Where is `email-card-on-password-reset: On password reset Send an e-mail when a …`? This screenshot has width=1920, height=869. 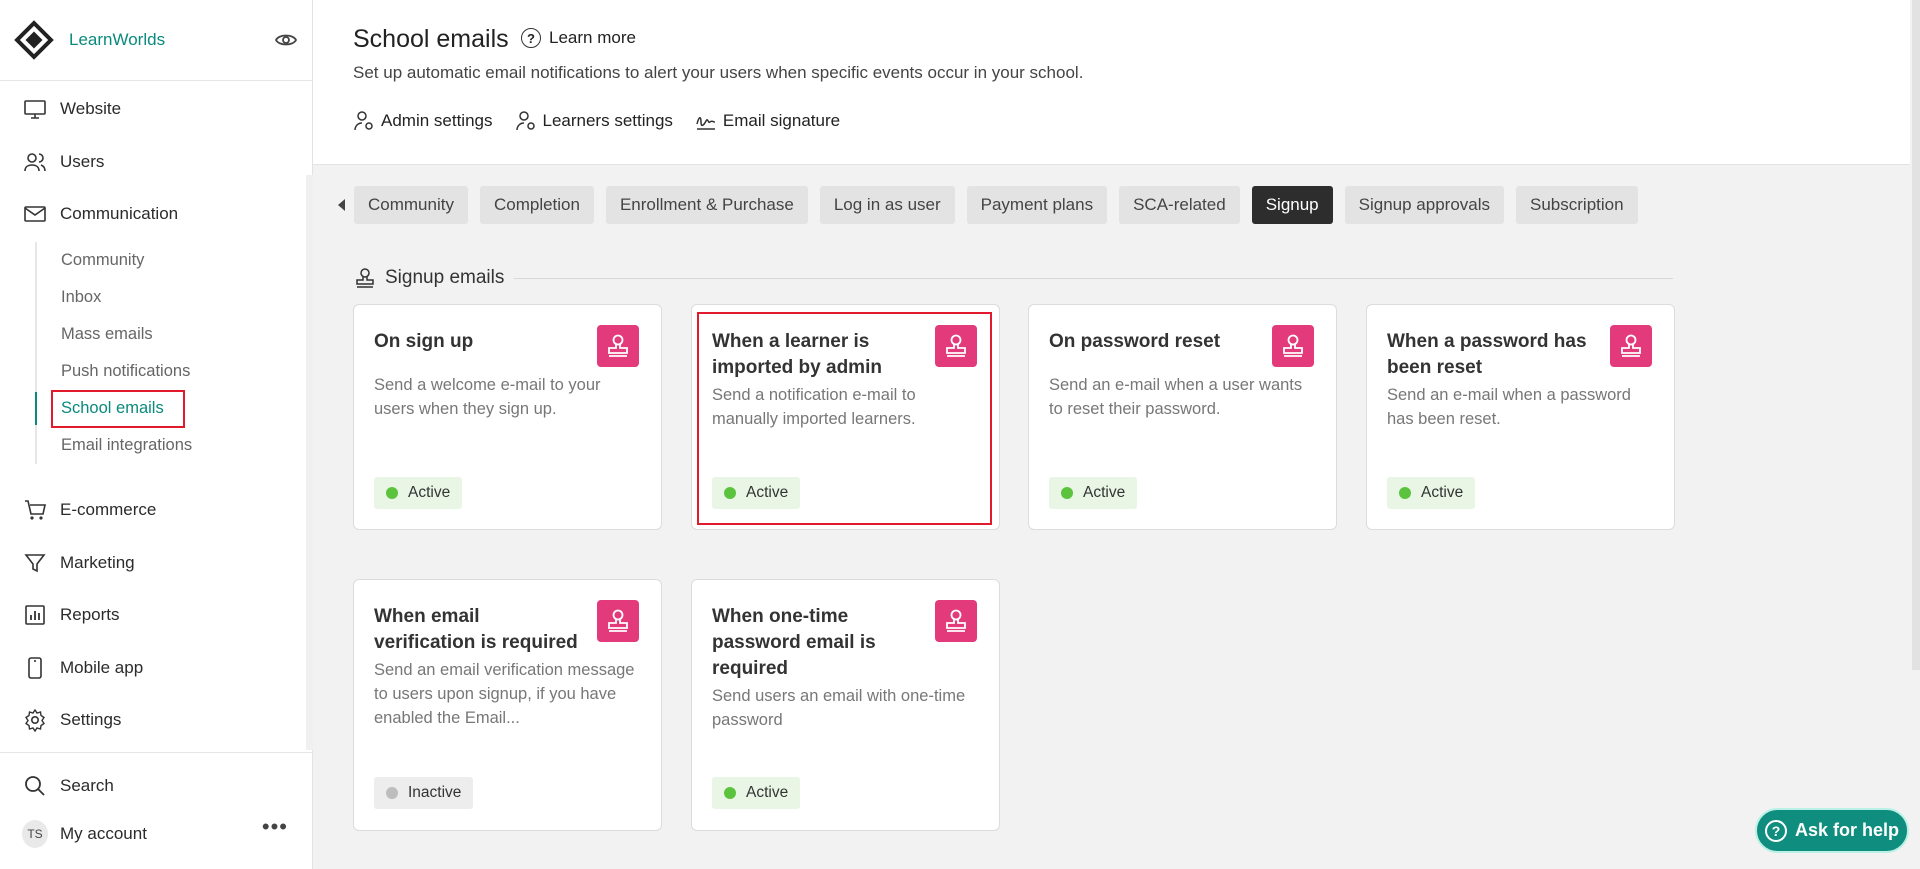 email-card-on-password-reset: On password reset Send an e-mail when a … is located at coordinates (1182, 417).